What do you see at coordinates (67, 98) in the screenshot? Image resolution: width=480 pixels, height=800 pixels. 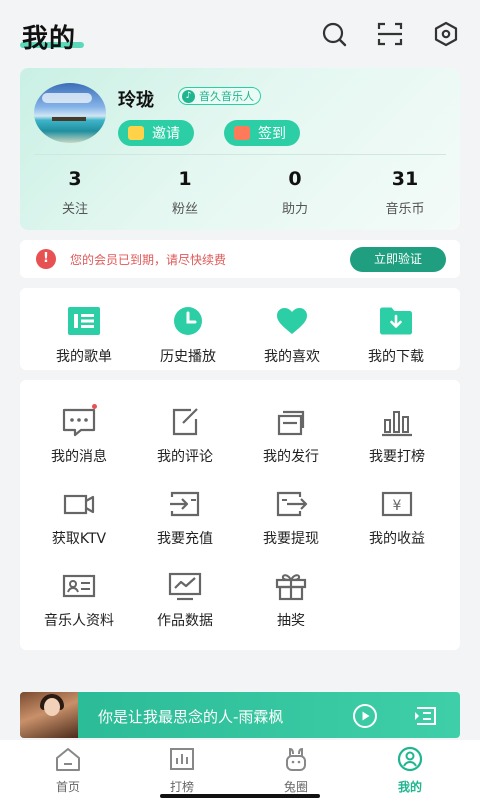 I see `avatar-clouds` at bounding box center [67, 98].